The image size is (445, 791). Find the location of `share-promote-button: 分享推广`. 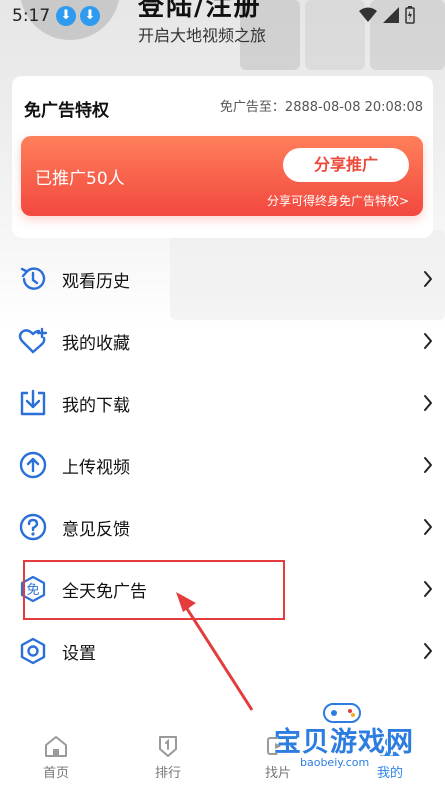

share-promote-button: 分享推广 is located at coordinates (346, 165).